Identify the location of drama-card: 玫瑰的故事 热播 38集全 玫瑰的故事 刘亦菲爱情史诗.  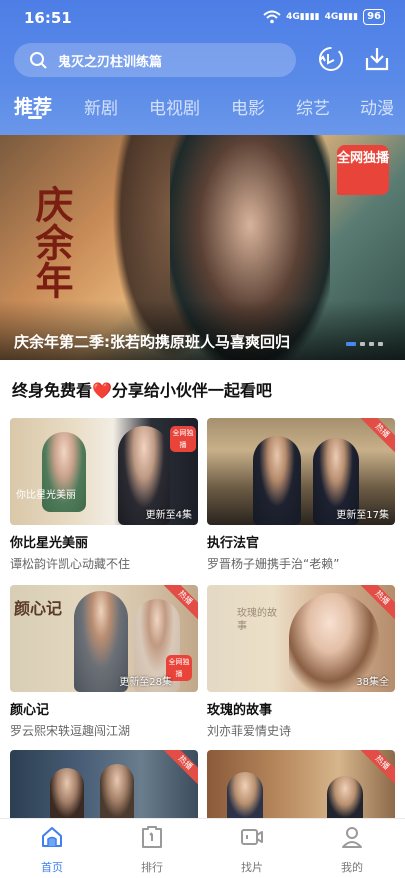
(301, 662).